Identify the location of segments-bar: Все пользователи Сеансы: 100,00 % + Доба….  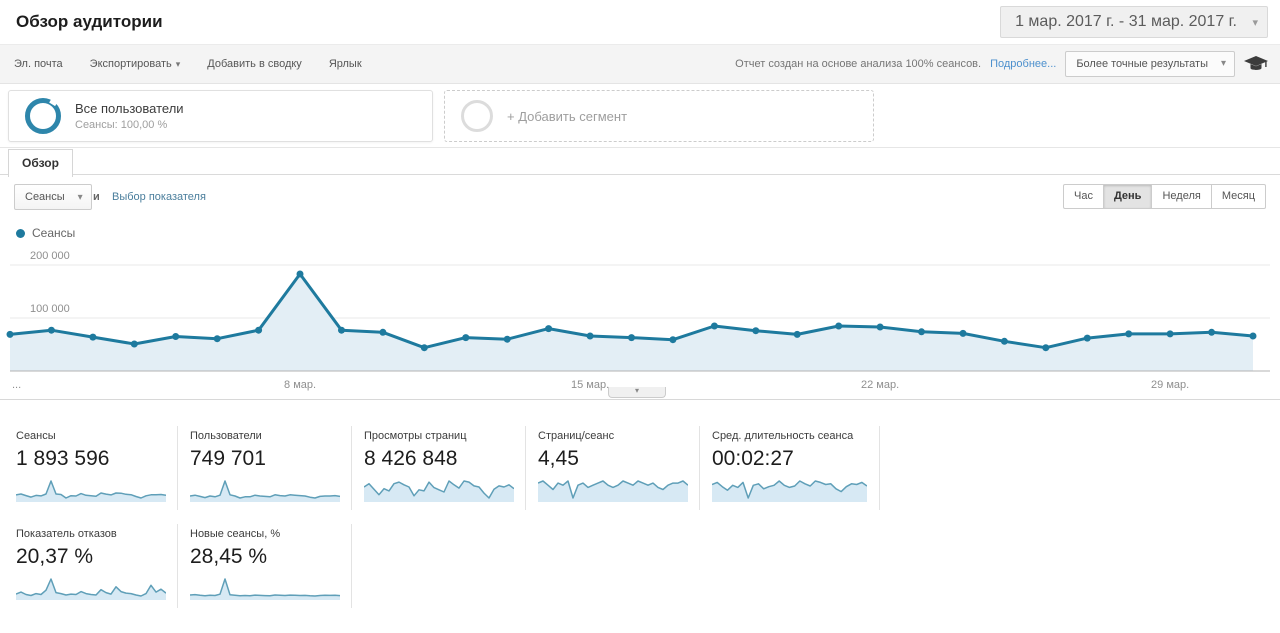
(640, 116).